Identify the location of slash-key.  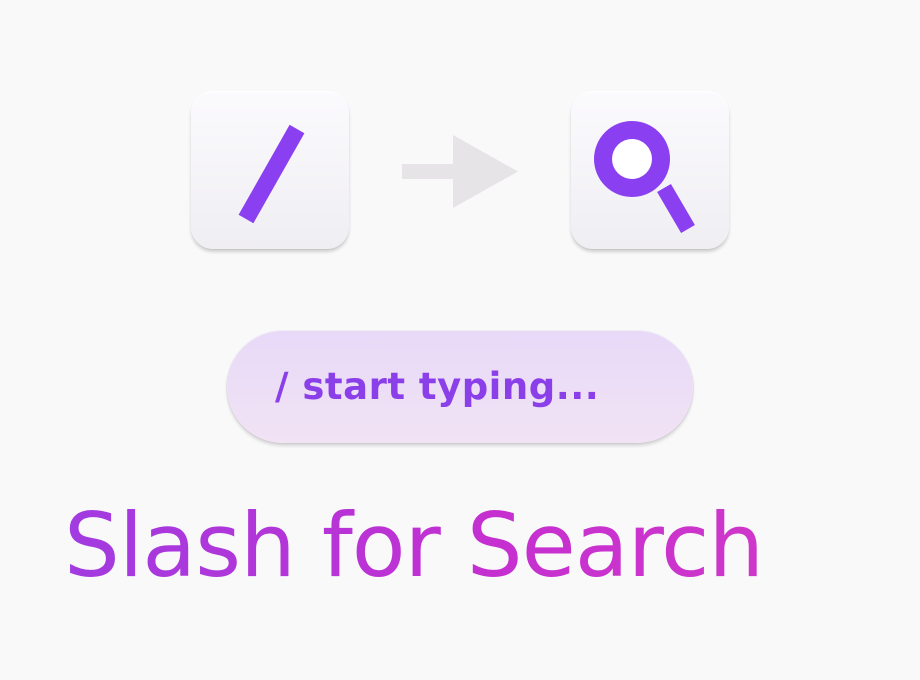
(270, 170).